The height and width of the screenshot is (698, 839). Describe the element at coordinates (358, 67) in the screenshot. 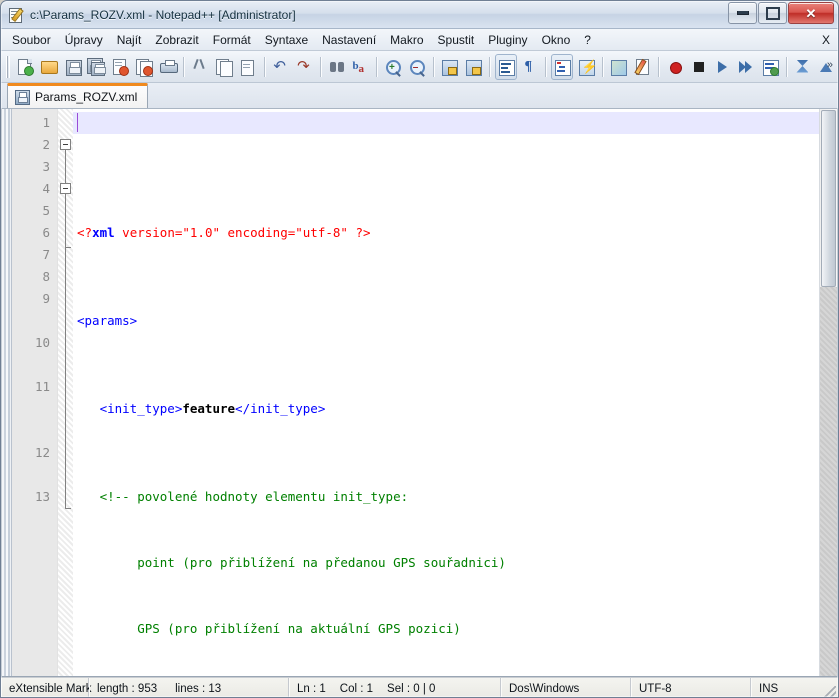

I see `replace-icon: ba` at that location.